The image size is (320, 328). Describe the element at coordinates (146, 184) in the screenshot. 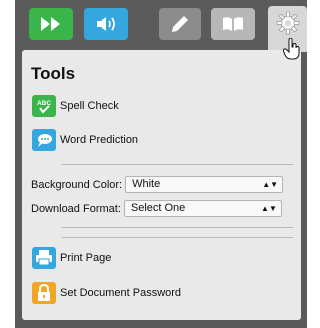

I see `background-color-value: White` at that location.